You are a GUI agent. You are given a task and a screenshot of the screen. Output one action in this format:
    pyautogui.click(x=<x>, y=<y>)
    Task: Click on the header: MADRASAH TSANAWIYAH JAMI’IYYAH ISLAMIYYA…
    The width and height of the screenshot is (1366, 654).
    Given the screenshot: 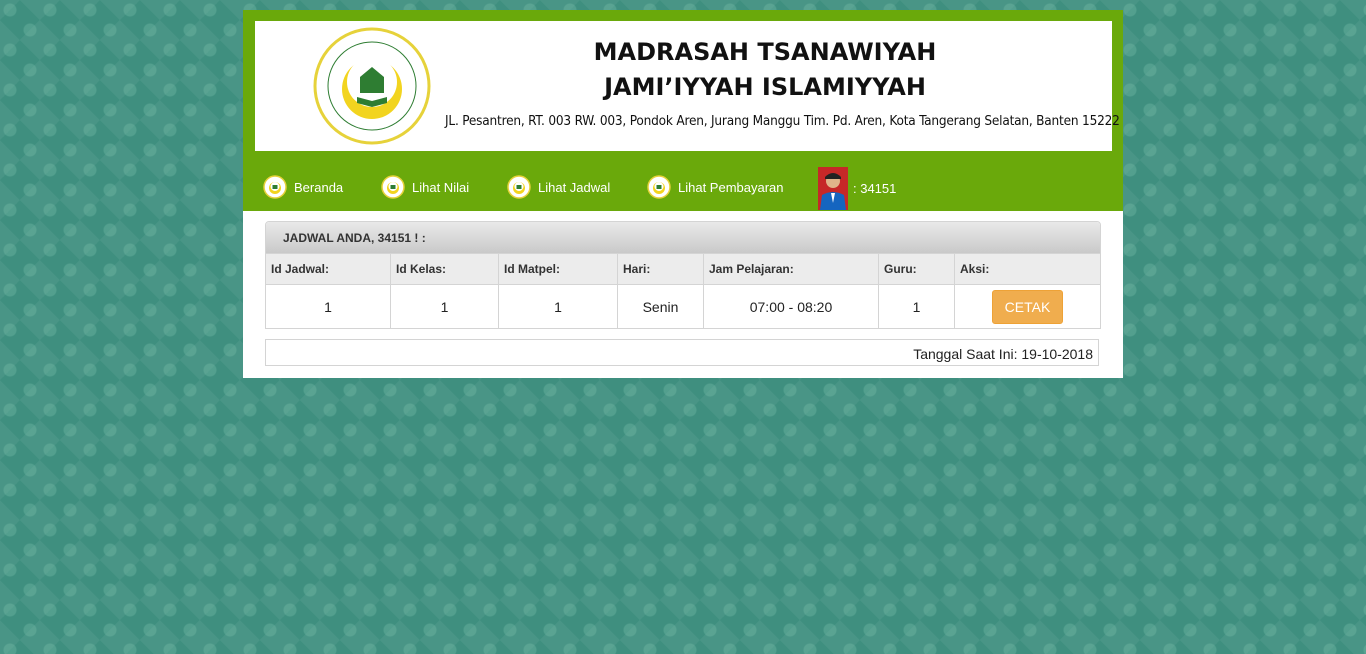 What is the action you would take?
    pyautogui.click(x=687, y=86)
    